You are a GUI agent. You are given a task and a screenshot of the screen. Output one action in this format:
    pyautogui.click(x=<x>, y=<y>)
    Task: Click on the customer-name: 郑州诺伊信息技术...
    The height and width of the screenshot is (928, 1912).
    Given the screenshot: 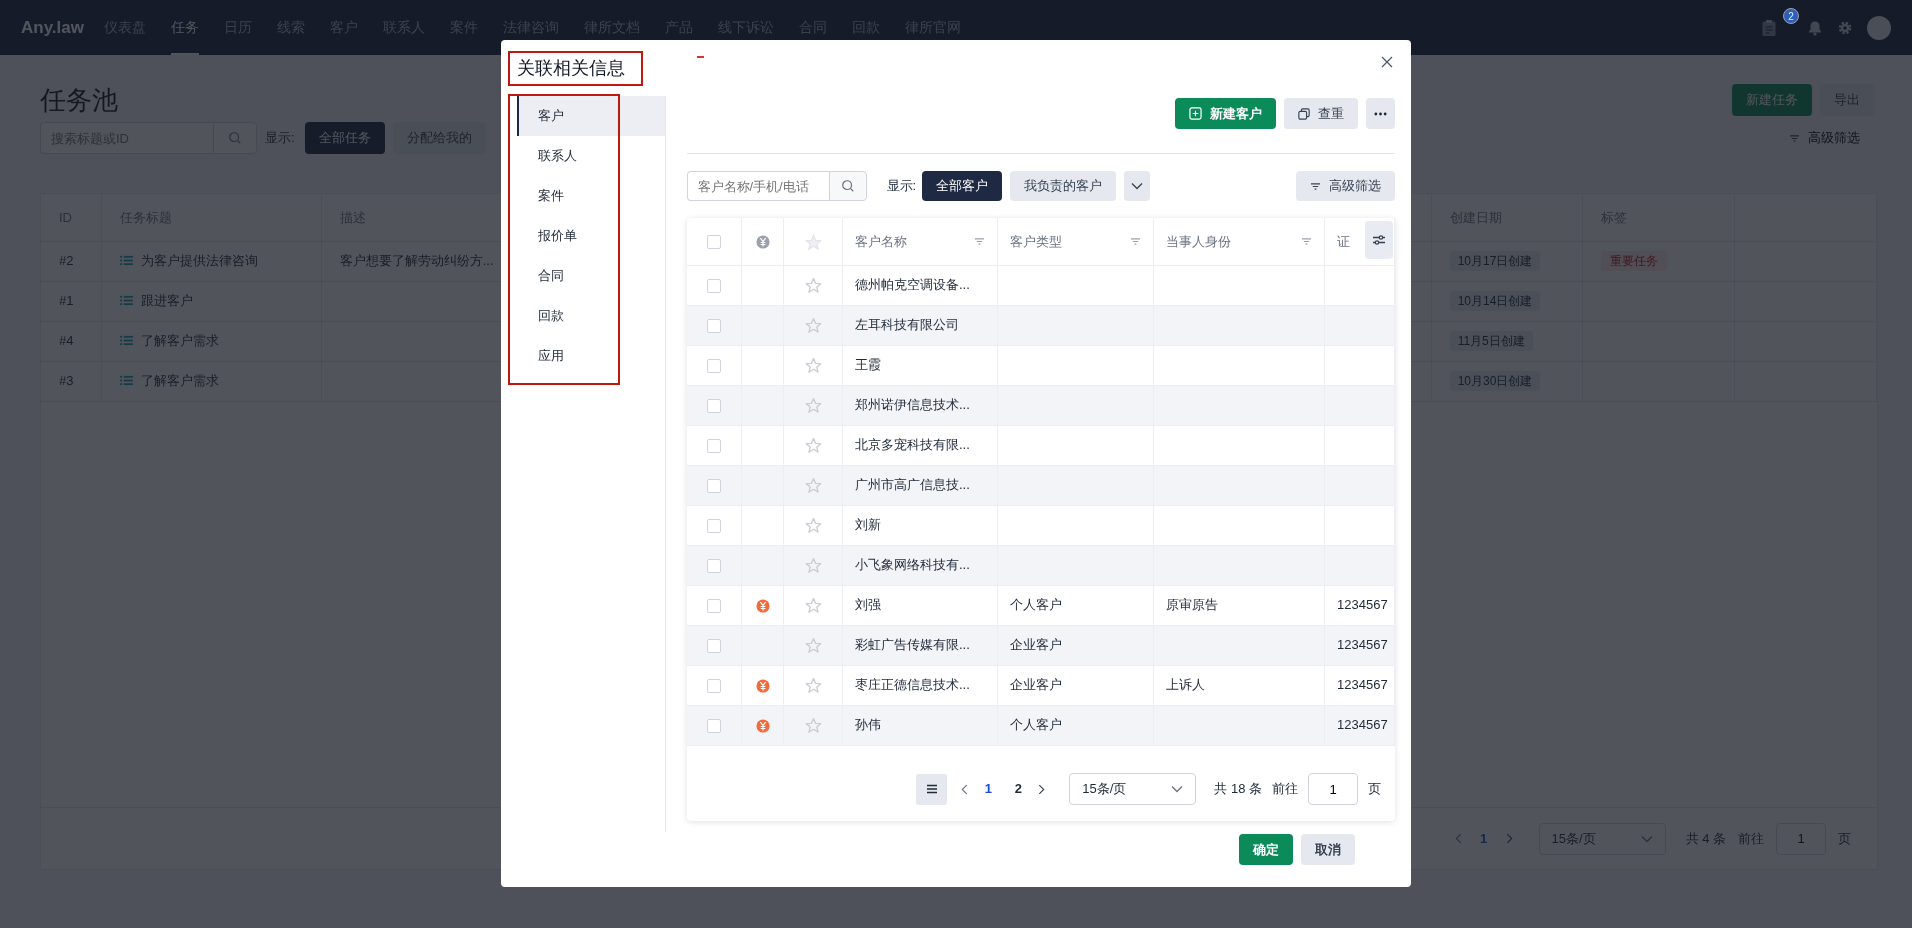 What is the action you would take?
    pyautogui.click(x=912, y=405)
    